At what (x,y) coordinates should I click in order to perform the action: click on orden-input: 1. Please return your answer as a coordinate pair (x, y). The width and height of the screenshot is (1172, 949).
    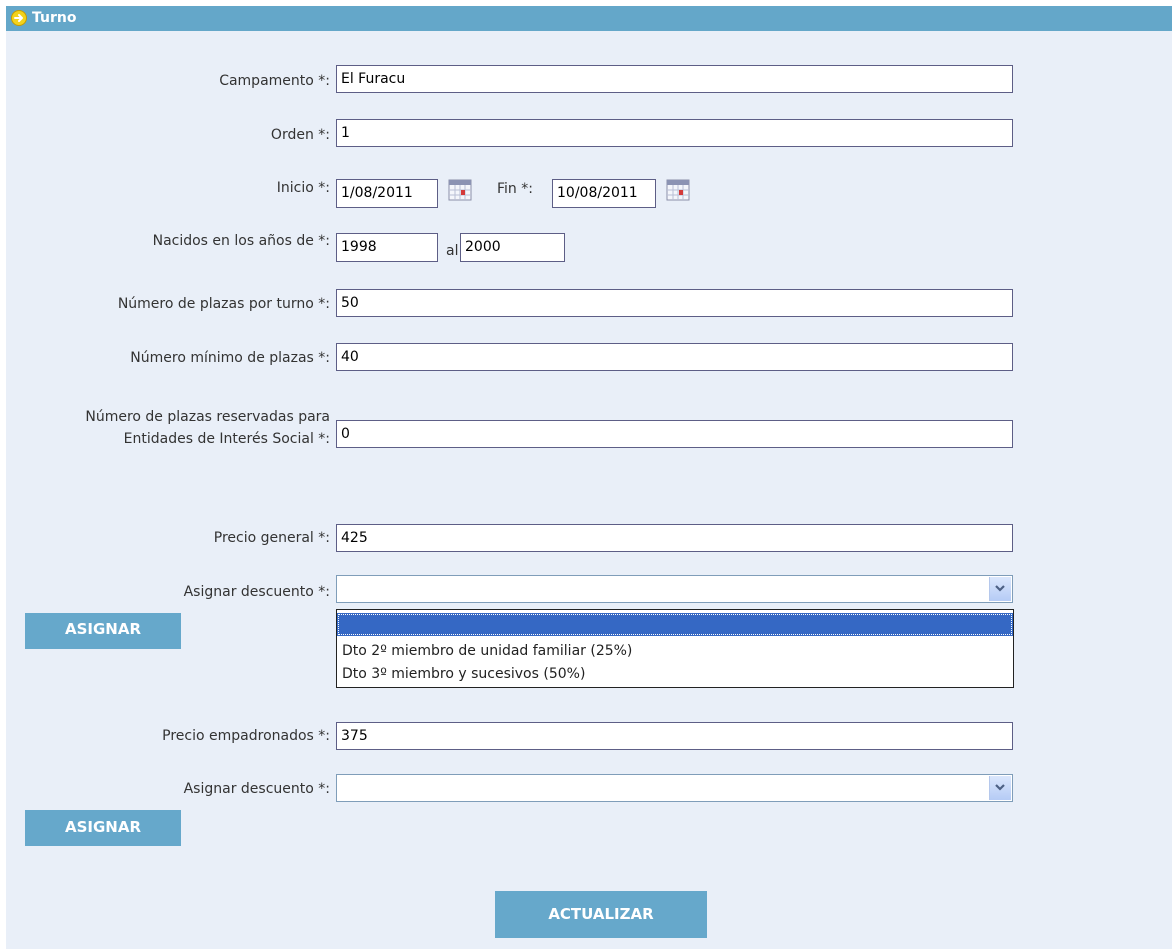
    Looking at the image, I should click on (674, 133).